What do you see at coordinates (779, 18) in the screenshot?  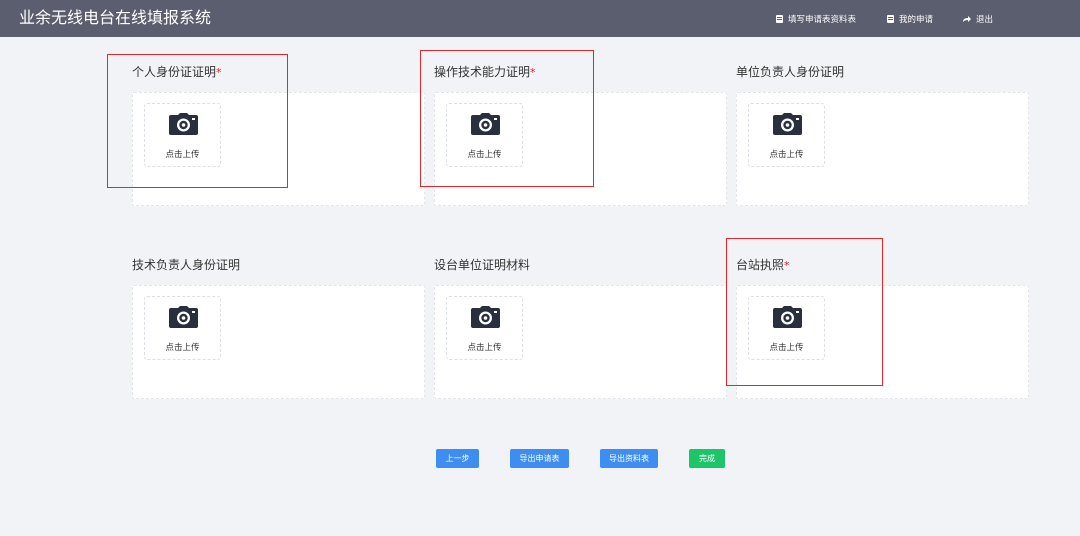 I see `document-icon` at bounding box center [779, 18].